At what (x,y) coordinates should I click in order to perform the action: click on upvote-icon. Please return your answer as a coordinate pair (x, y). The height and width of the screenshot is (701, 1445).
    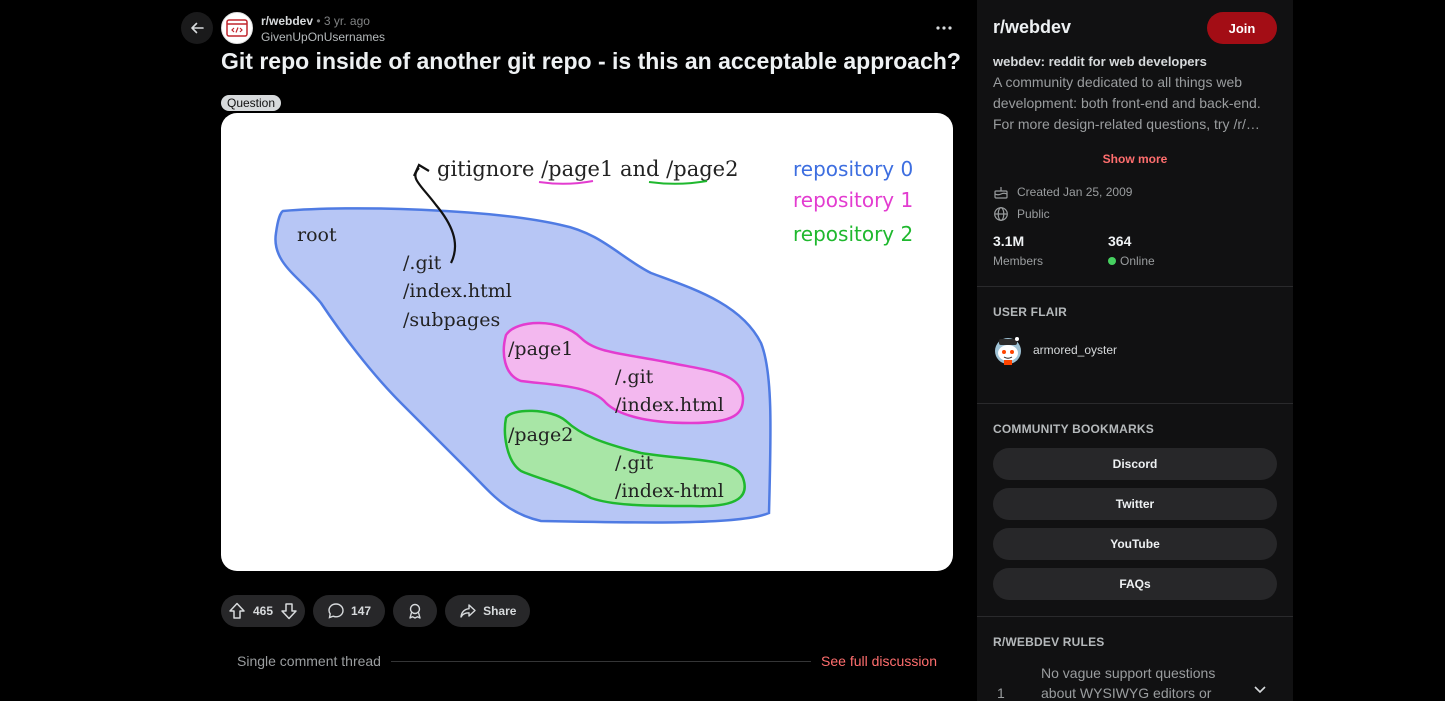
    Looking at the image, I should click on (237, 610).